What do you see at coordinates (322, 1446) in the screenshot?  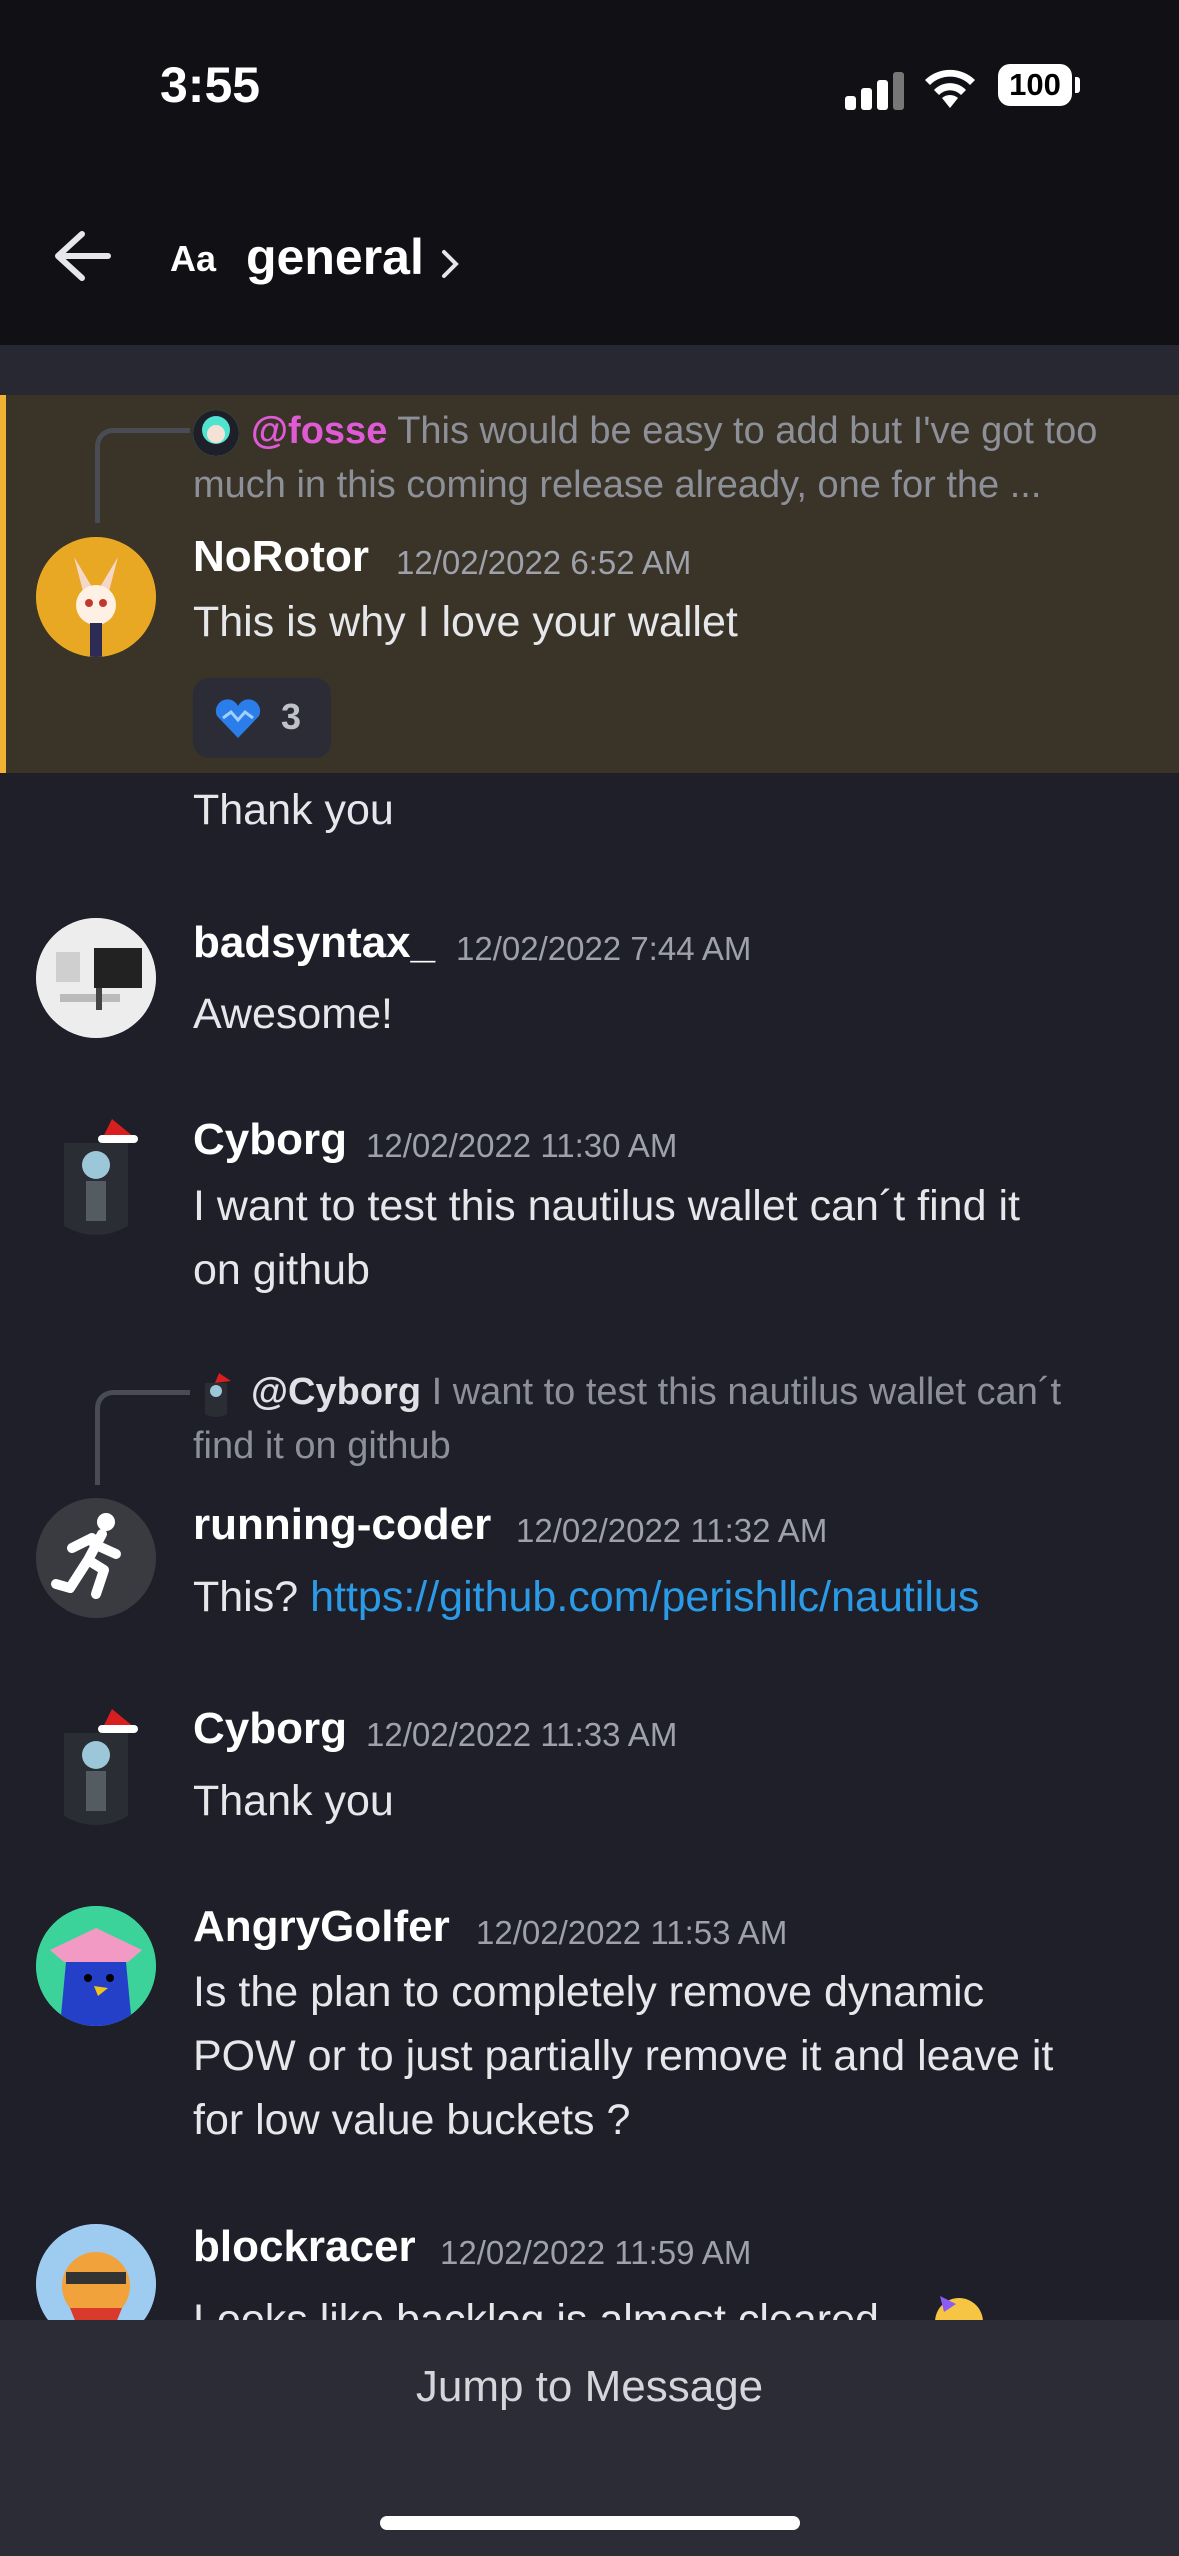 I see `reply-snippet: find it on github` at bounding box center [322, 1446].